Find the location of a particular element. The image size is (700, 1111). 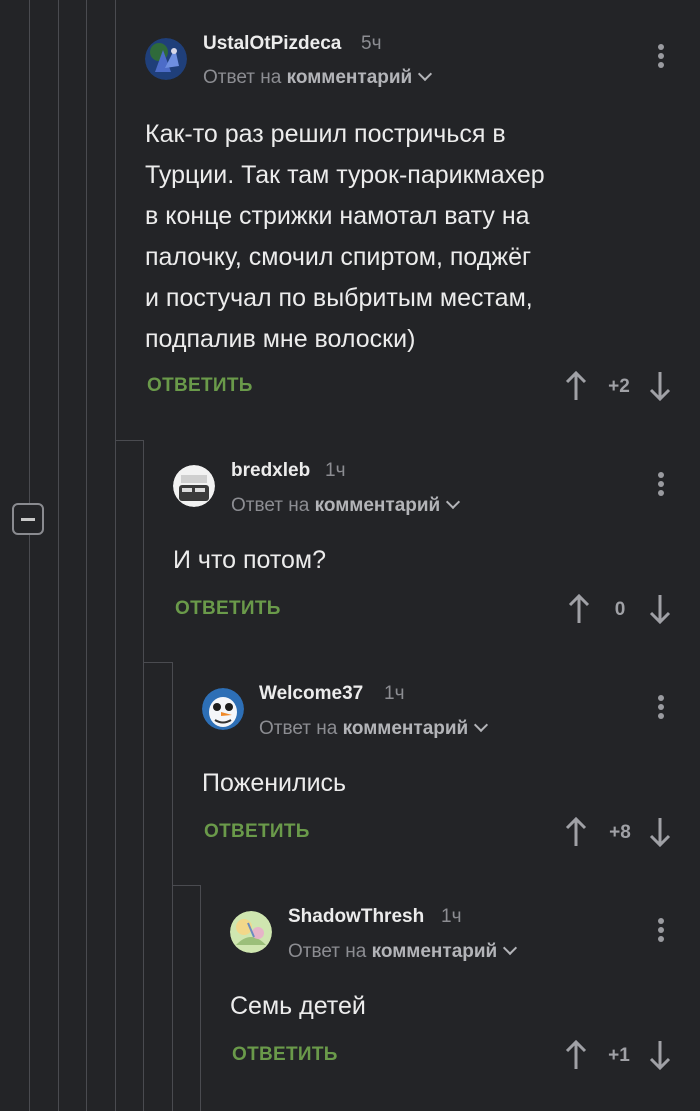

comment-line: Поженились is located at coordinates (274, 783).